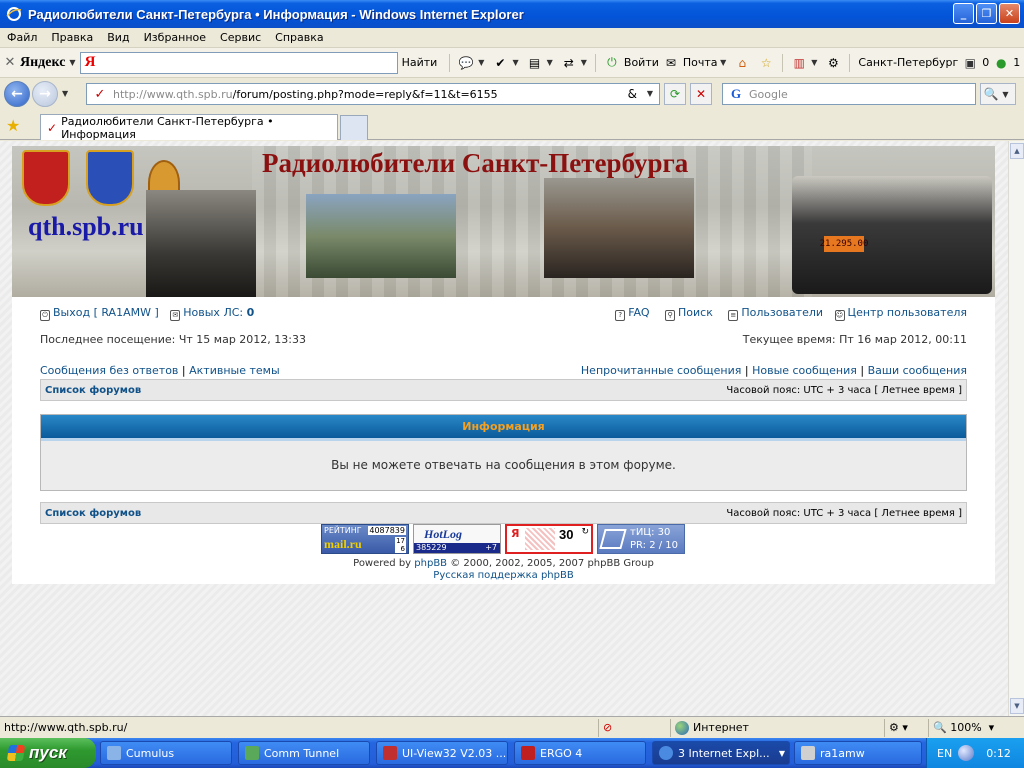 The image size is (1024, 768). Describe the element at coordinates (966, 753) in the screenshot. I see `network-icon` at that location.